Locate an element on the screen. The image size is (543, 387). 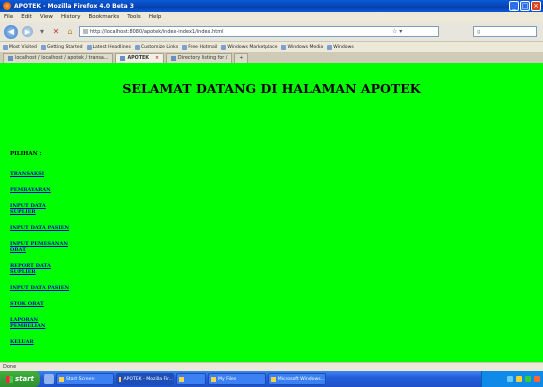
bookmark-label: Getting Started is located at coordinates (64, 47).